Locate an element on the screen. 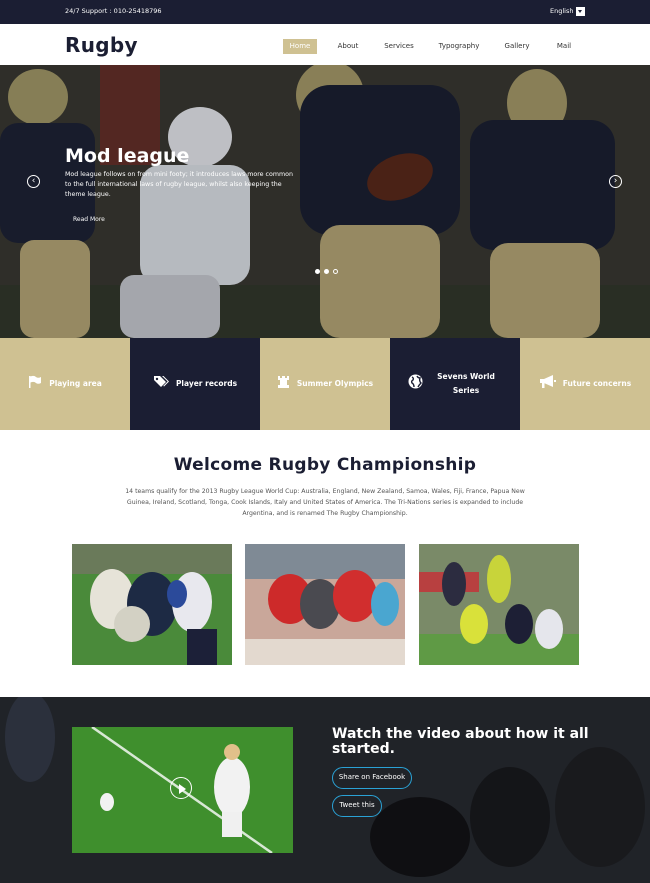 The image size is (650, 883). tags-icon is located at coordinates (161, 384).